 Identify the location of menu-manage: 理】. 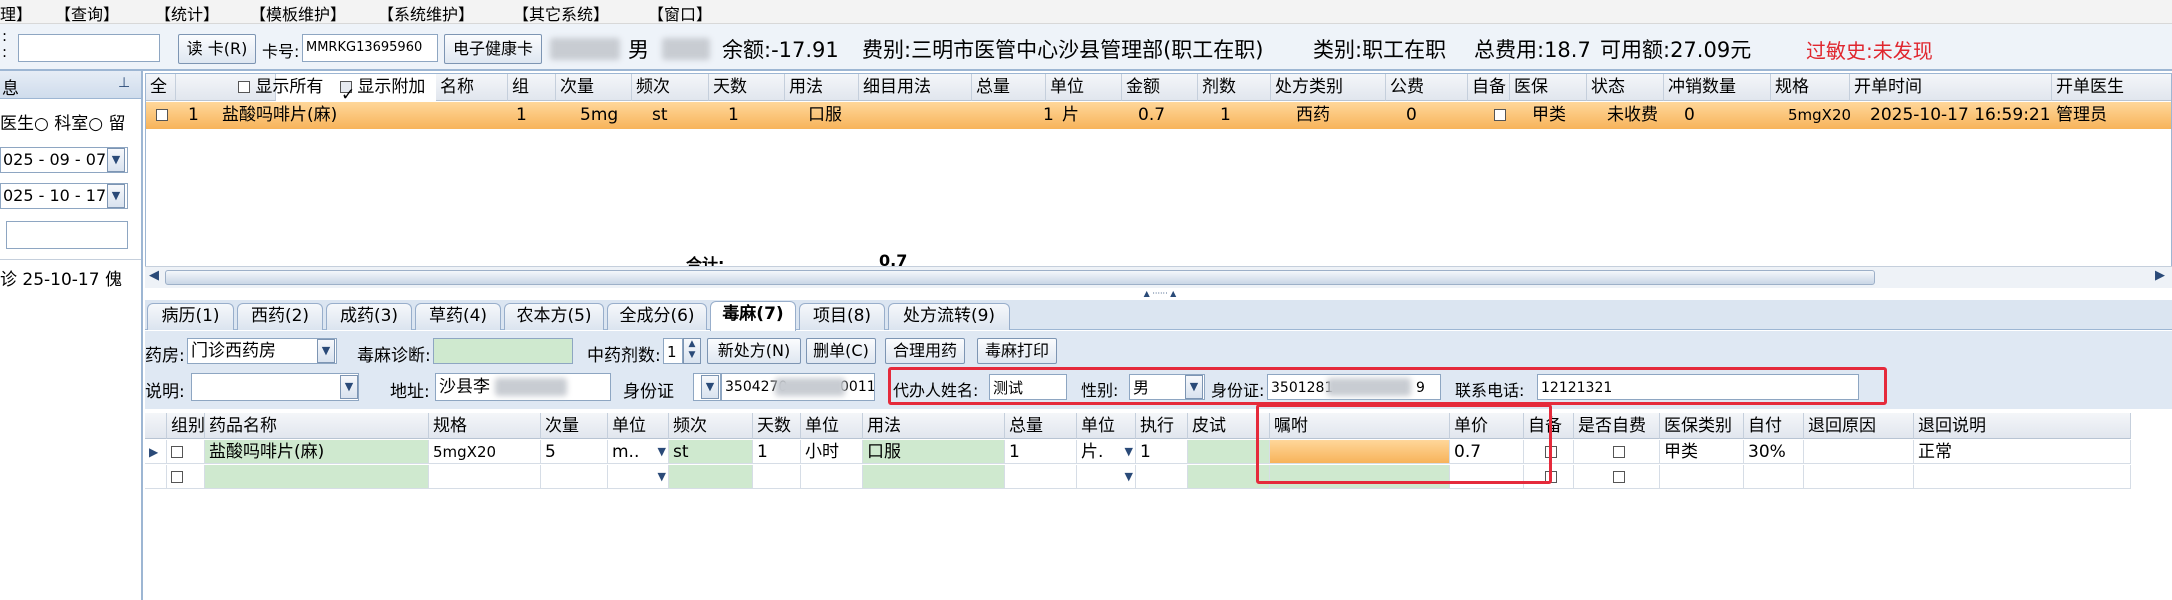
(16, 13).